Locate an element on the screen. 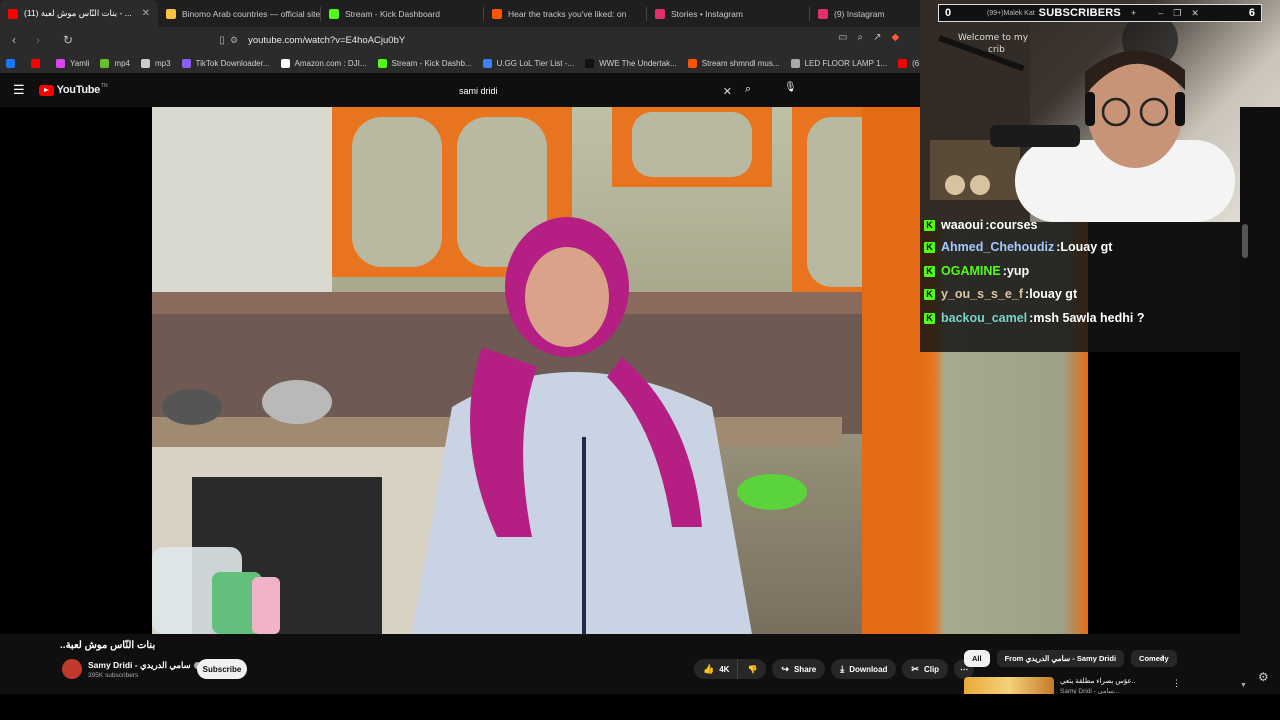 This screenshot has width=1280, height=720. browser-tab: (9) Instagram is located at coordinates (865, 13).